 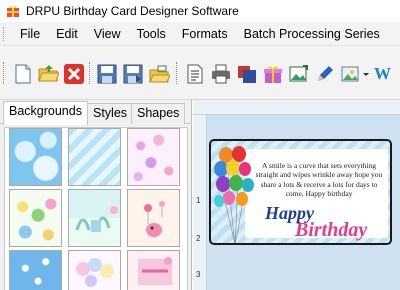 I want to click on toolbar-grip, so click(x=4, y=73).